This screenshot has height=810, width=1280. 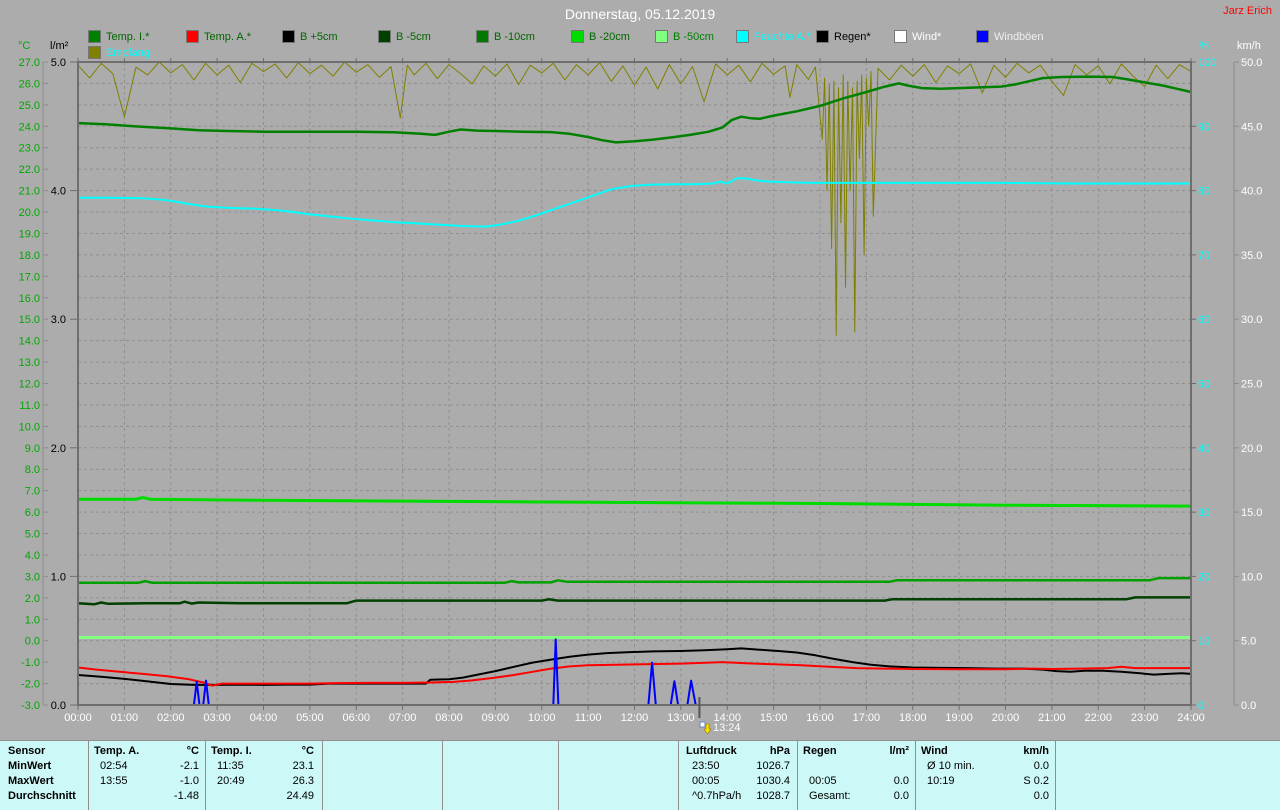 I want to click on svg-text: 12.0, so click(x=29, y=385).